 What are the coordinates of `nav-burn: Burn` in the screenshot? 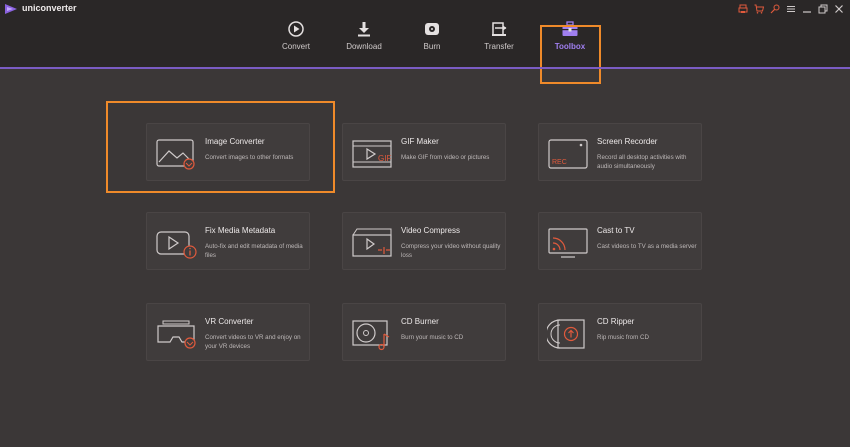 It's located at (432, 42).